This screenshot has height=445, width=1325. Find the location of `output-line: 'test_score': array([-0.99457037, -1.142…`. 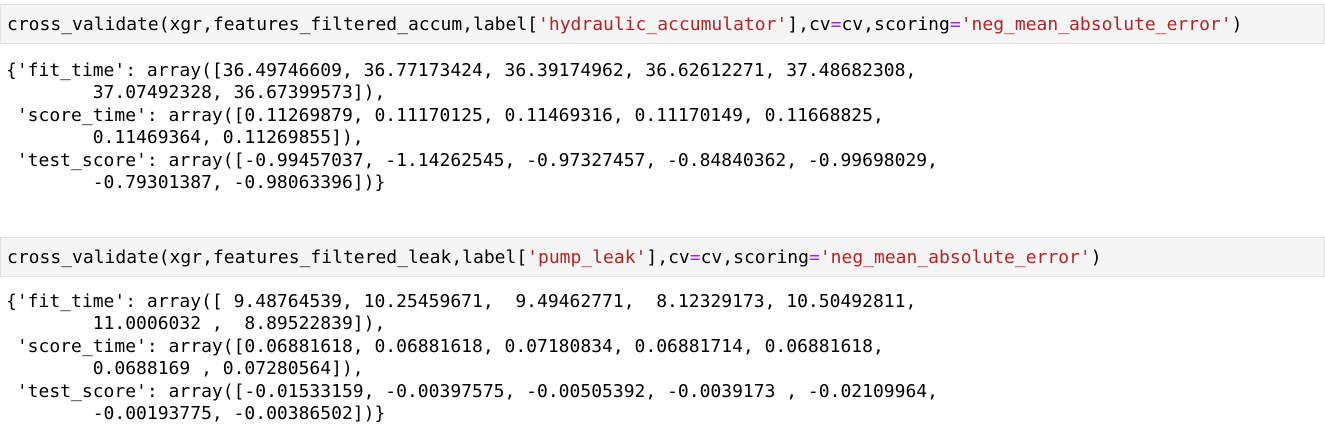

output-line: 'test_score': array([-0.99457037, -1.142… is located at coordinates (472, 160).